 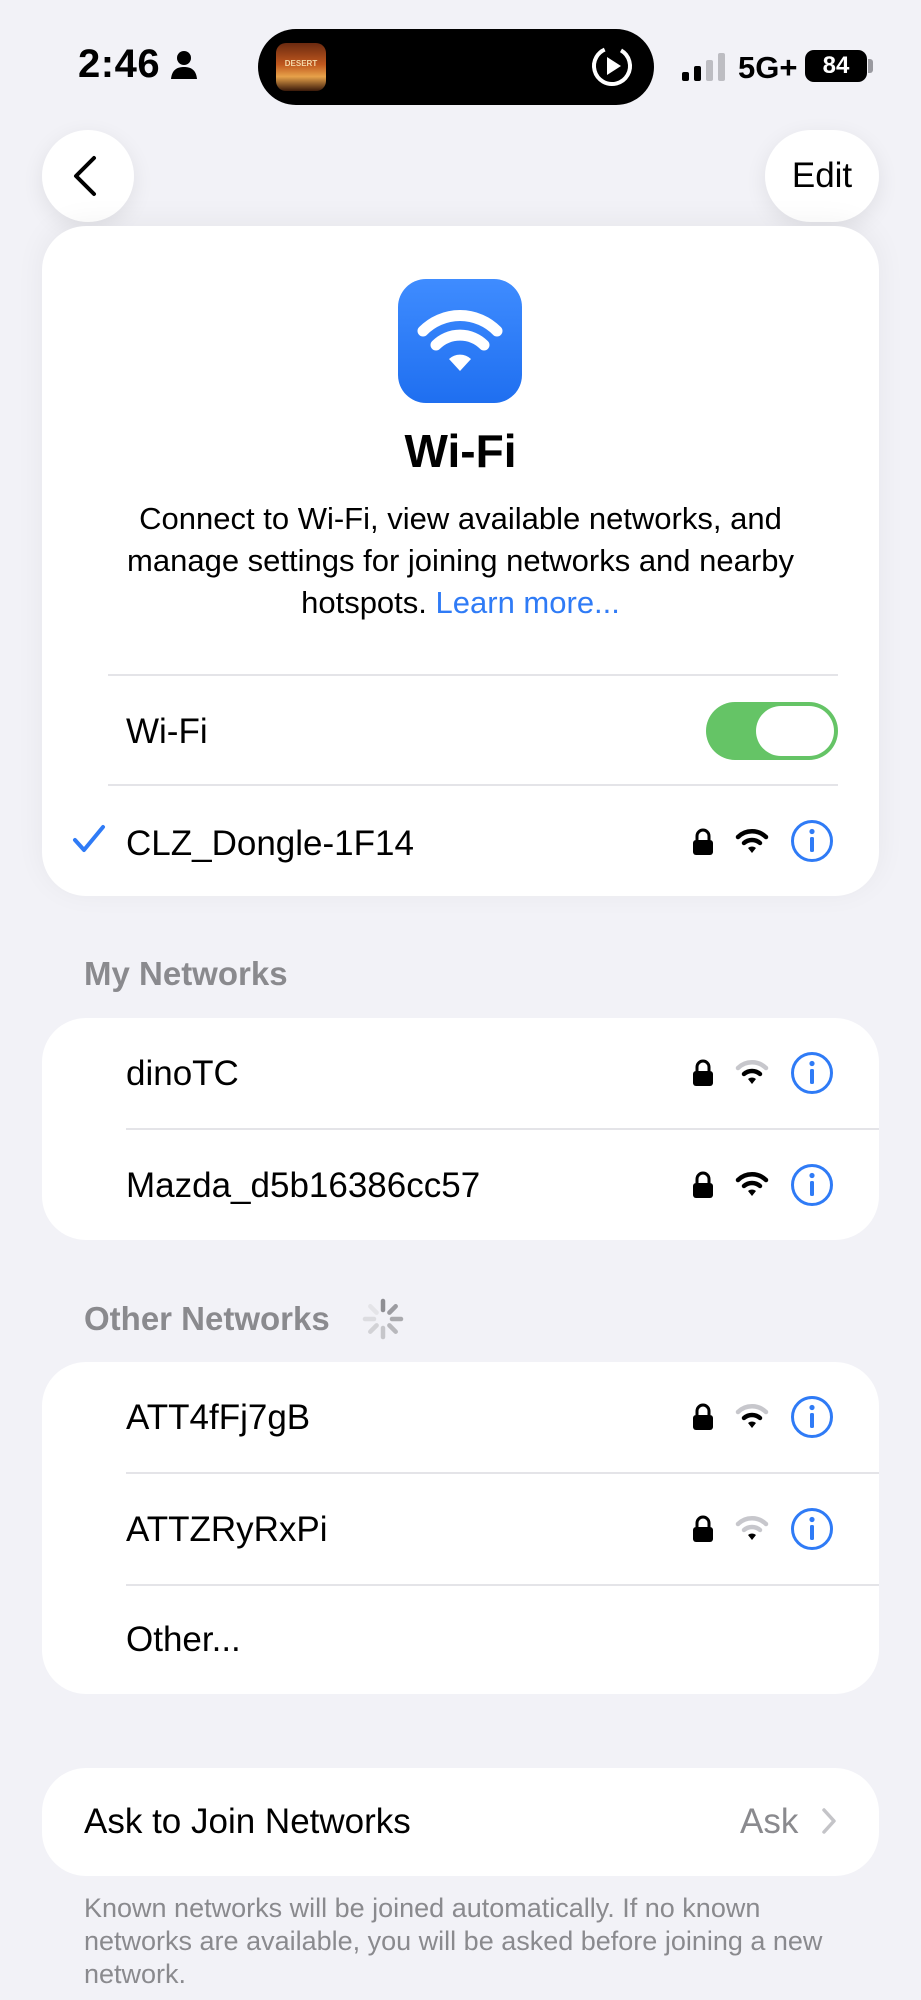 What do you see at coordinates (85, 176) in the screenshot?
I see `chevron-left-icon` at bounding box center [85, 176].